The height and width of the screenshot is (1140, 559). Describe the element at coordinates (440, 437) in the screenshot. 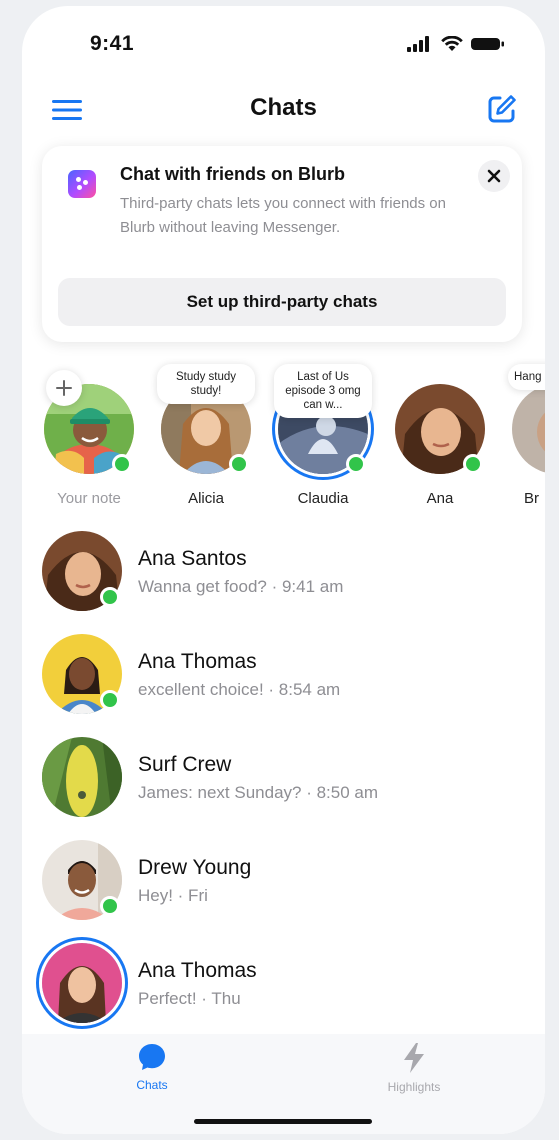

I see `note-item-ana: Ana` at that location.